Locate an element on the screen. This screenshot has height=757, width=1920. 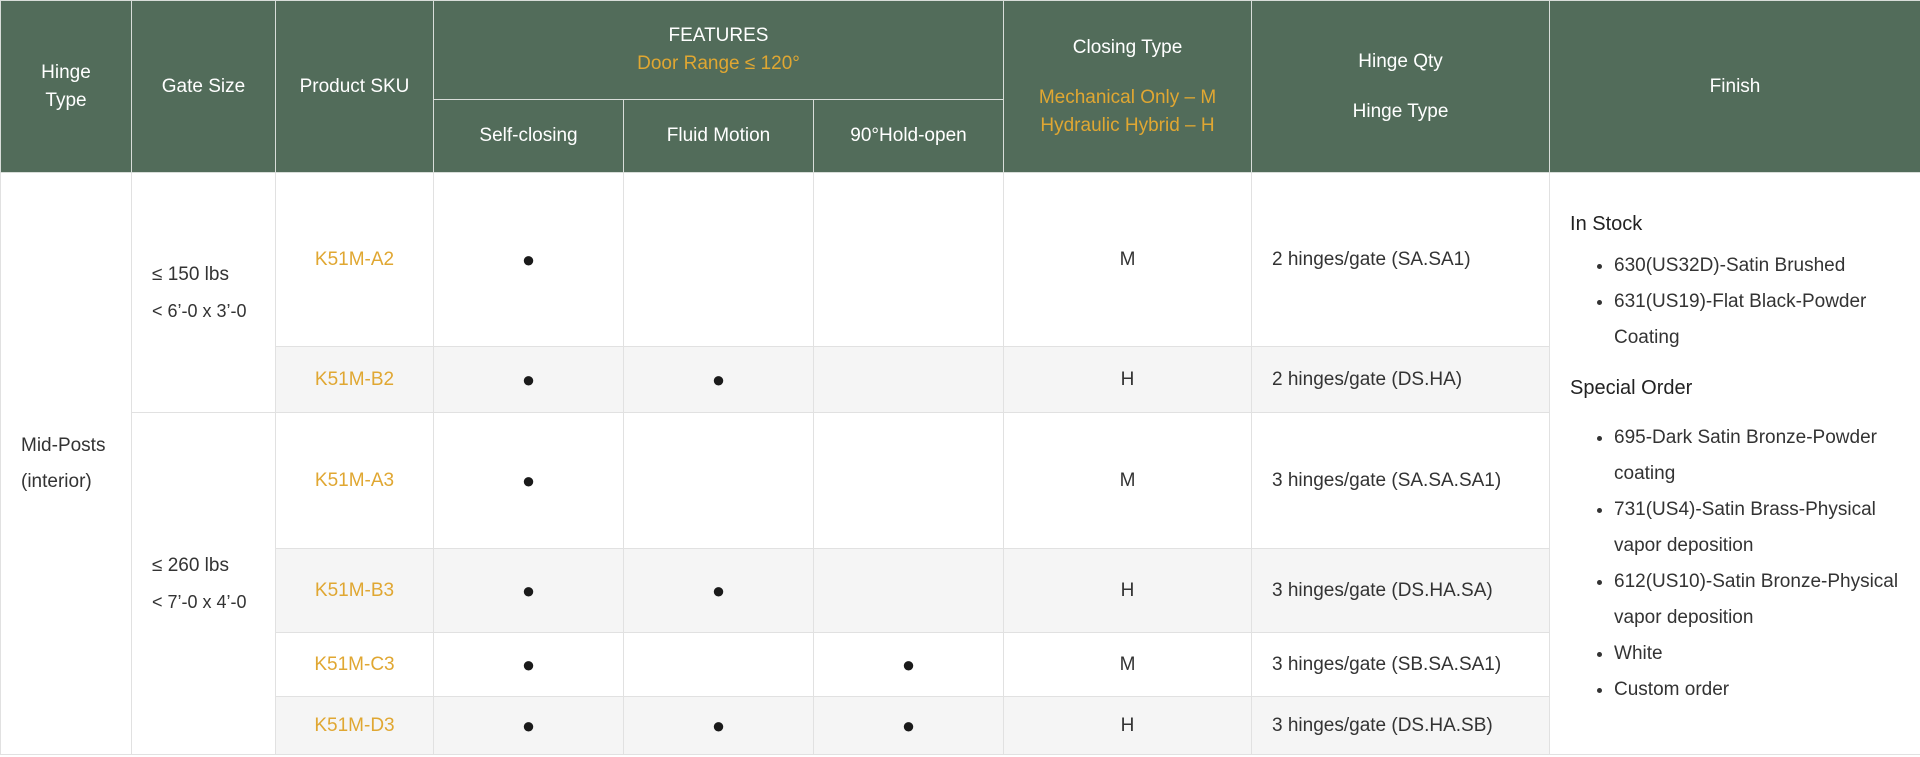
hinge-qty-cell: 2 hinges/gate (SA.SA1) is located at coordinates (1401, 259).